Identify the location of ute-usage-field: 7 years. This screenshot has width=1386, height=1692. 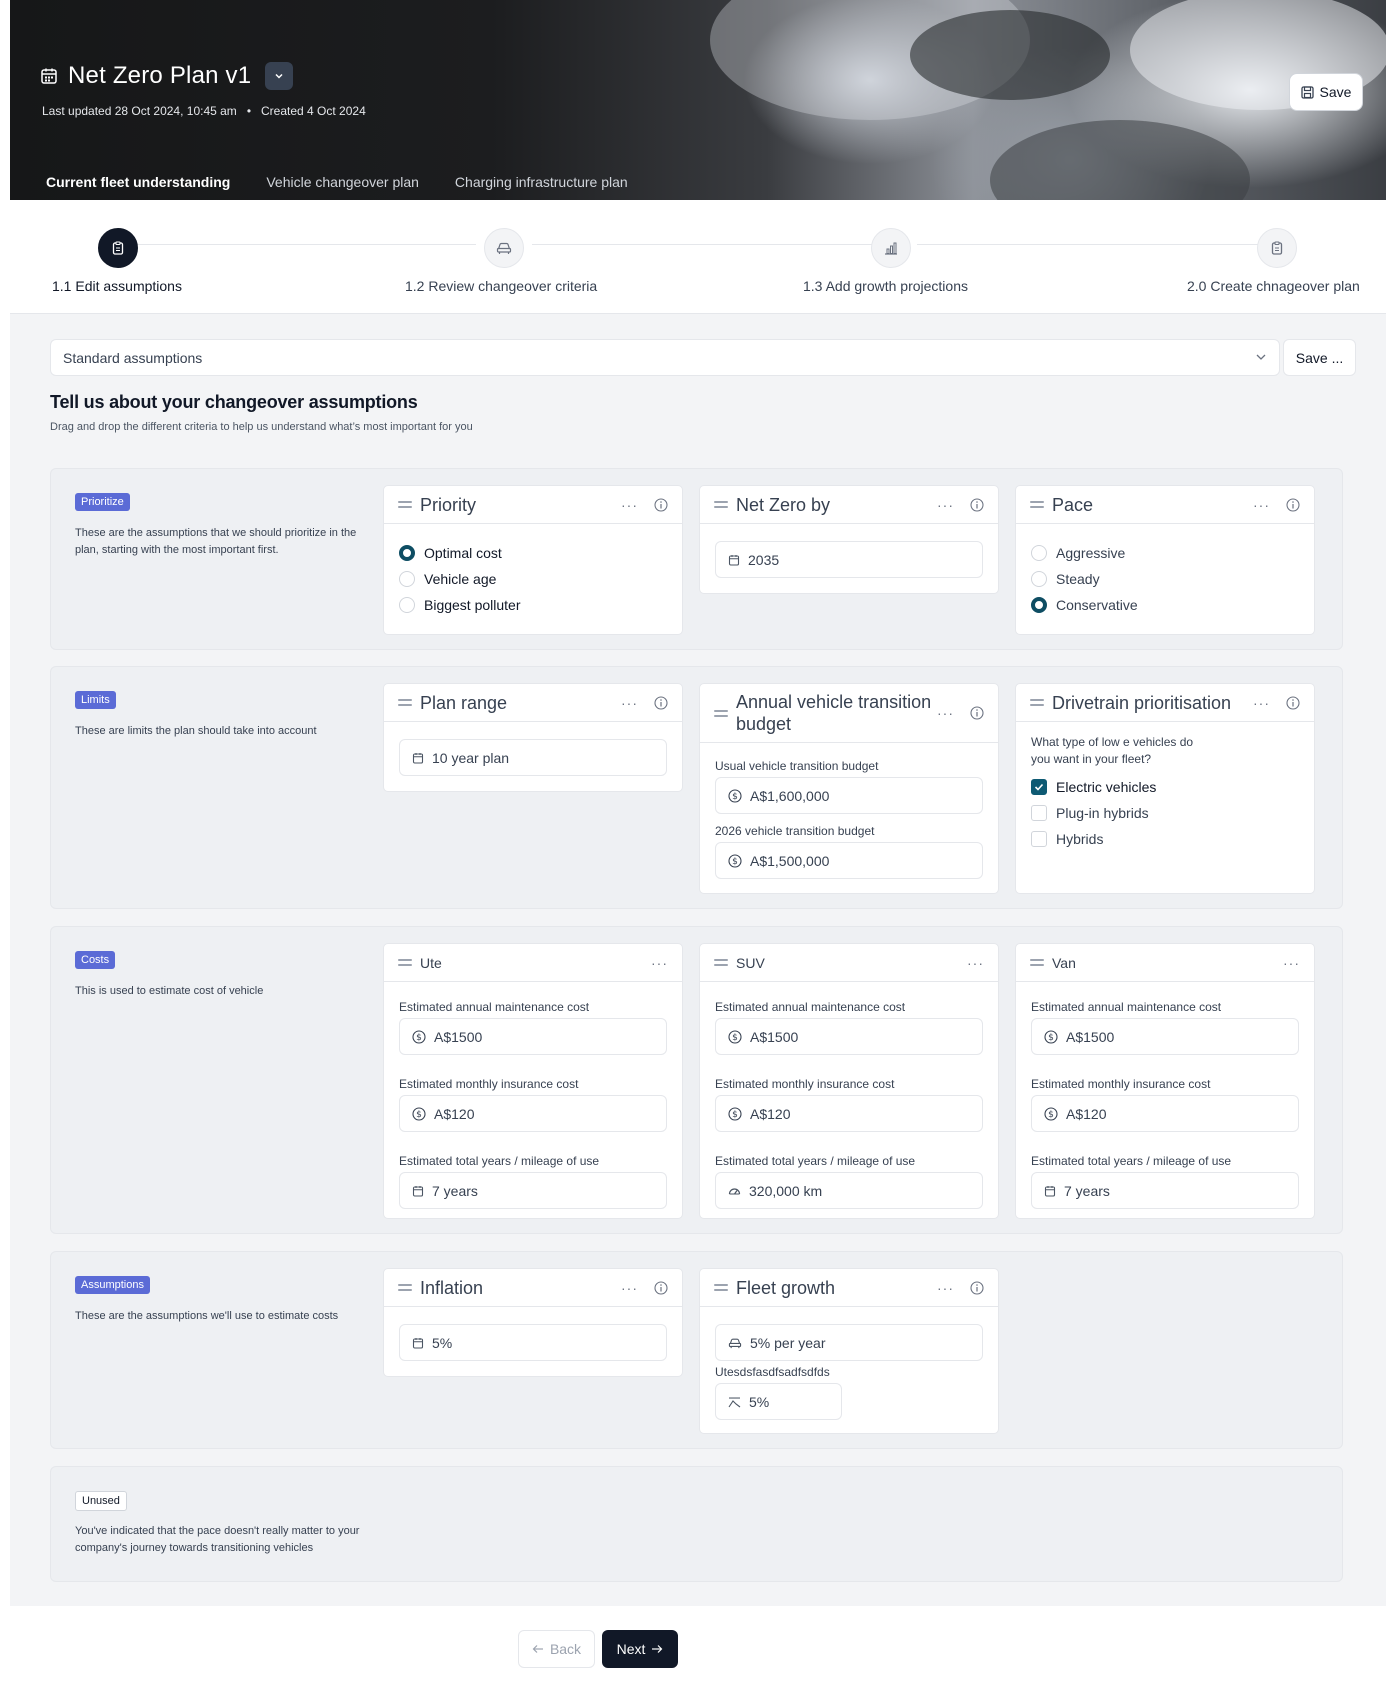
(533, 1190).